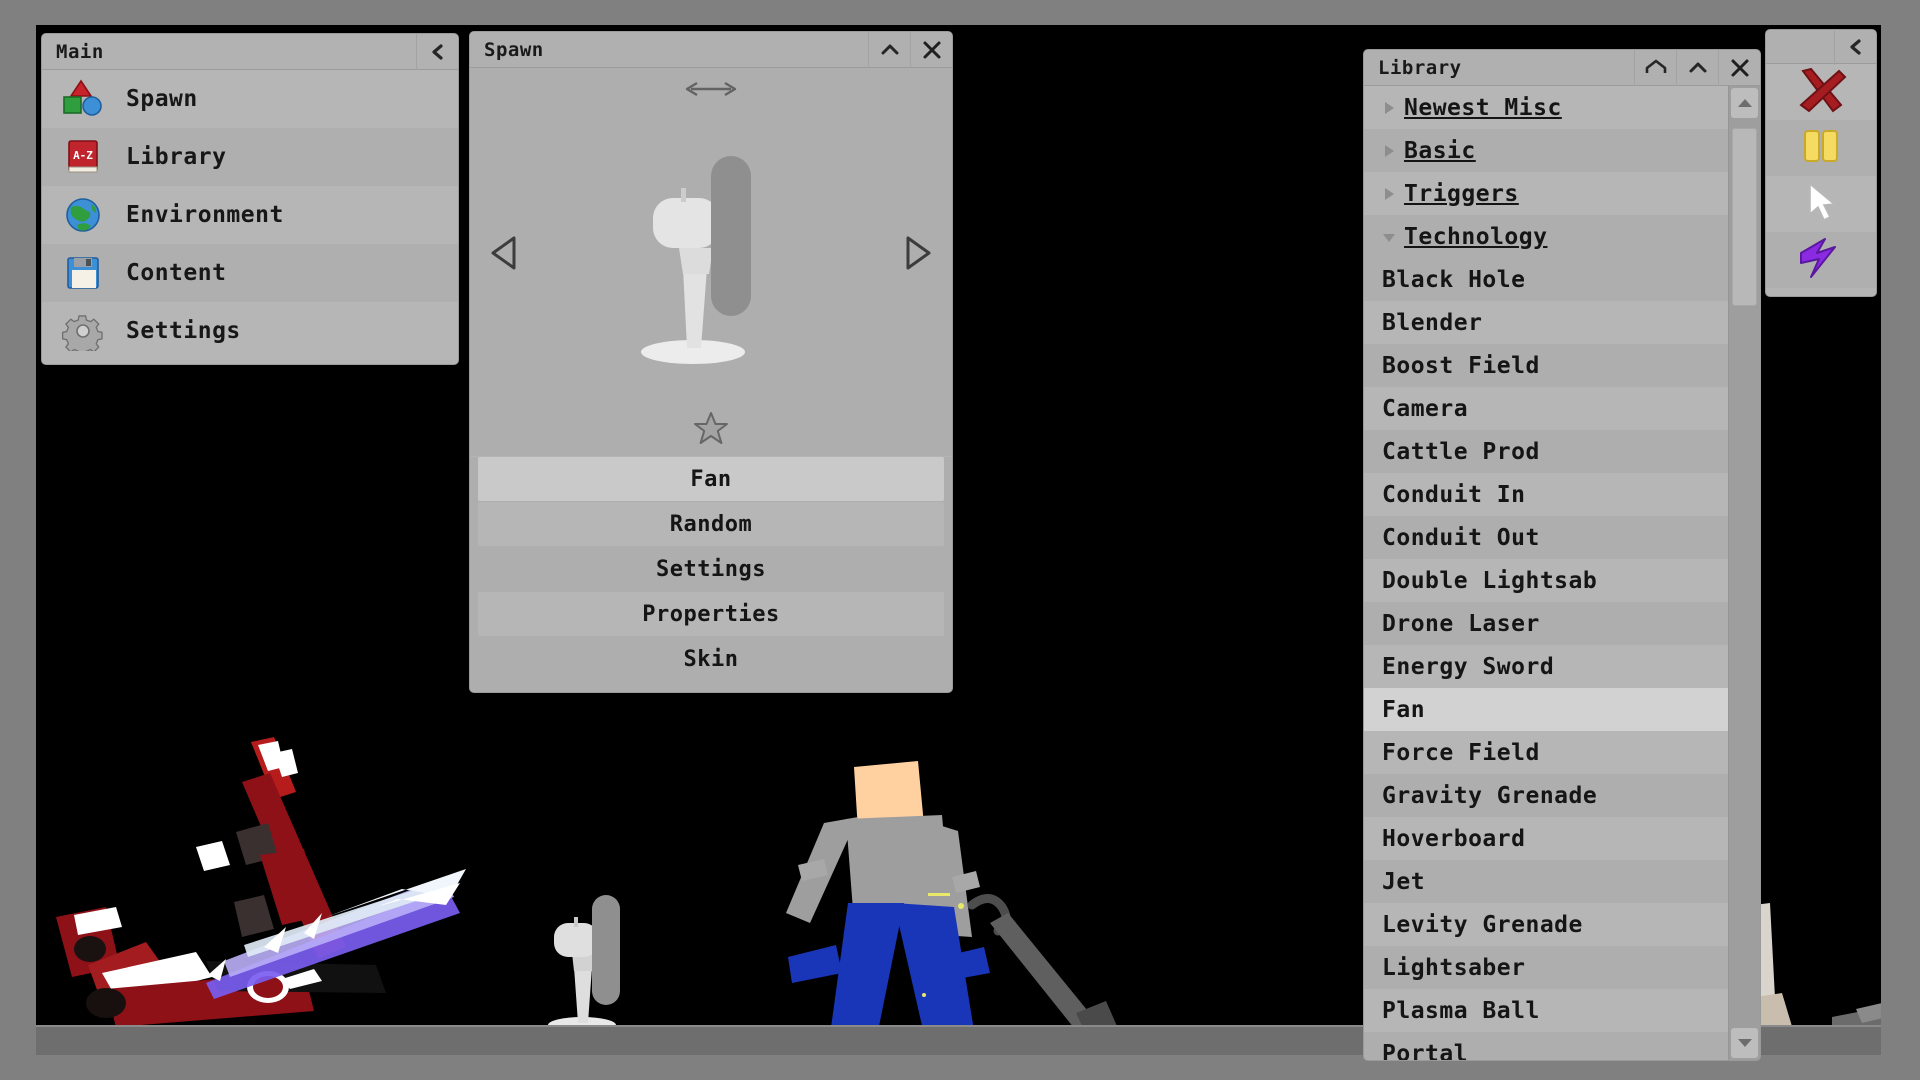  I want to click on triangle-left-icon, so click(505, 255).